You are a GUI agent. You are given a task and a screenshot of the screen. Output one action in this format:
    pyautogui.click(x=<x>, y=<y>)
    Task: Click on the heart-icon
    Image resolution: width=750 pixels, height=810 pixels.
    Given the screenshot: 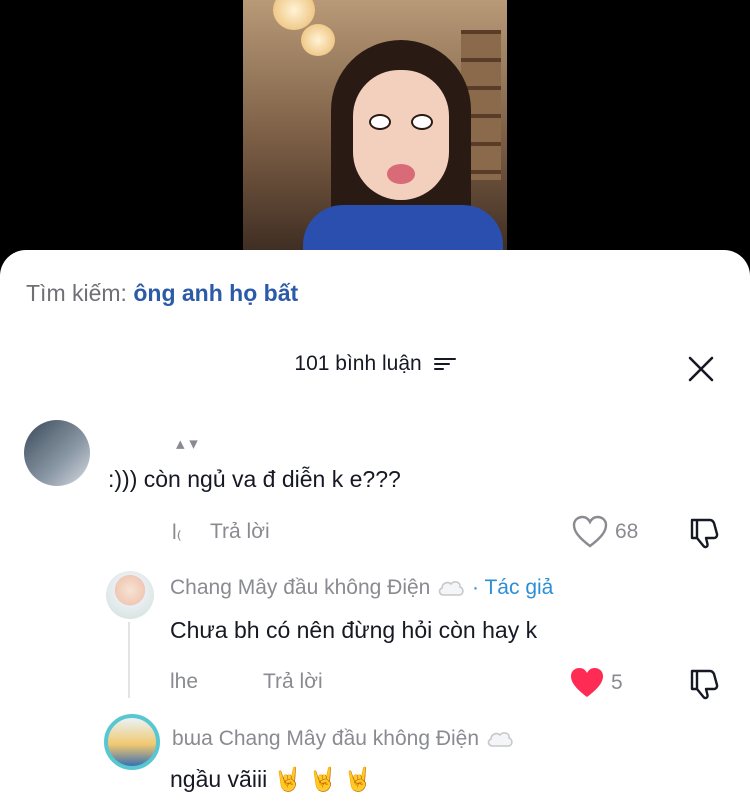 What is the action you would take?
    pyautogui.click(x=590, y=532)
    